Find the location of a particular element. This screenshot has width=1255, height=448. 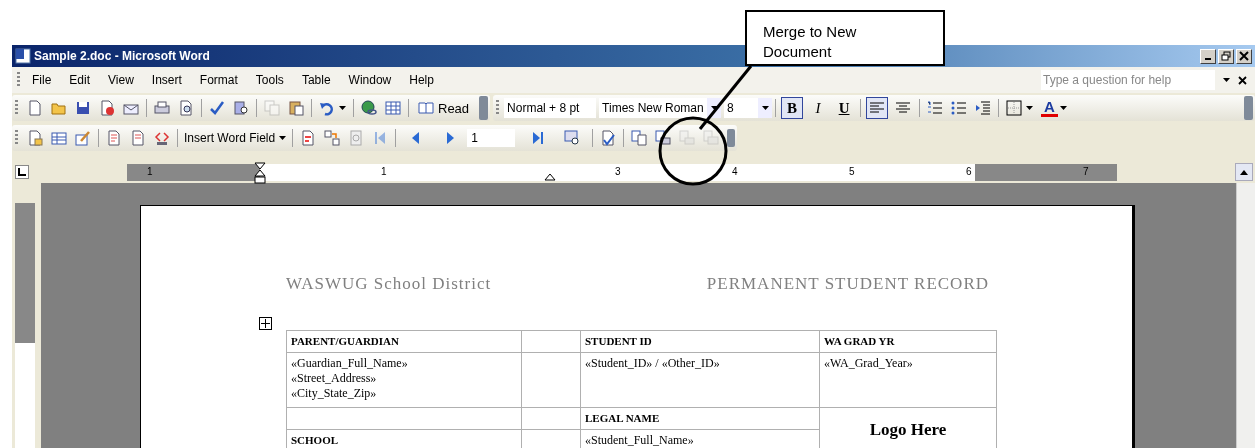

ruler-number: 3 is located at coordinates (618, 171).